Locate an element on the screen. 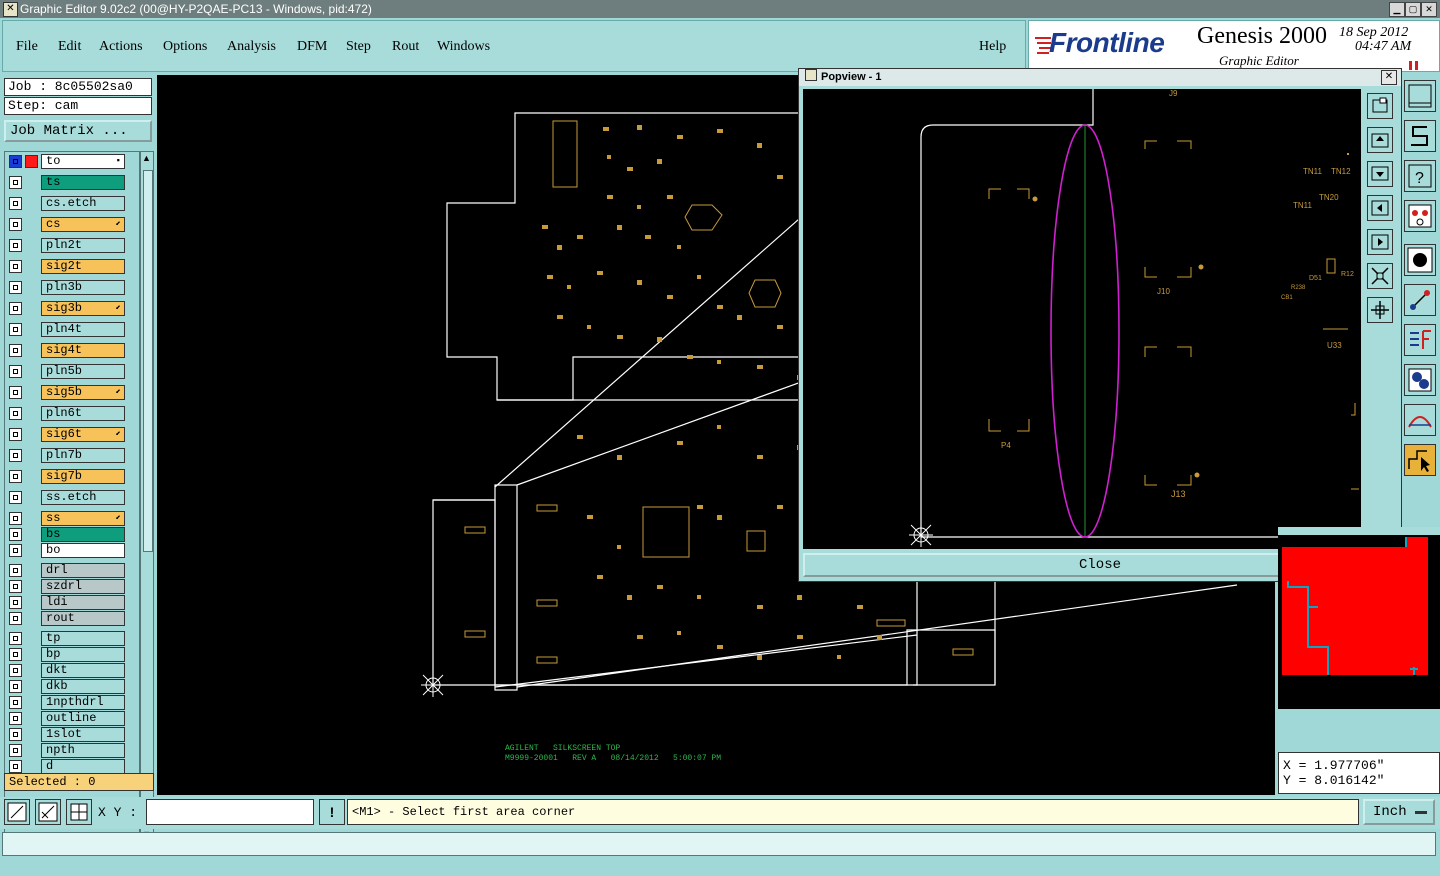  warning-button: ! is located at coordinates (332, 812).